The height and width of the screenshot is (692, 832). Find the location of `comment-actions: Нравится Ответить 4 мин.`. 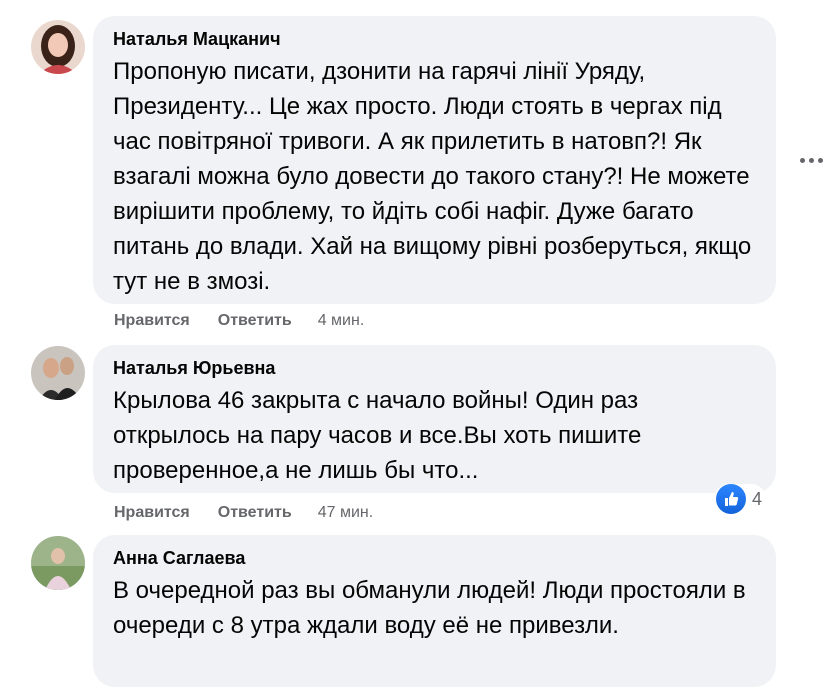

comment-actions: Нравится Ответить 4 мин. is located at coordinates (239, 321).